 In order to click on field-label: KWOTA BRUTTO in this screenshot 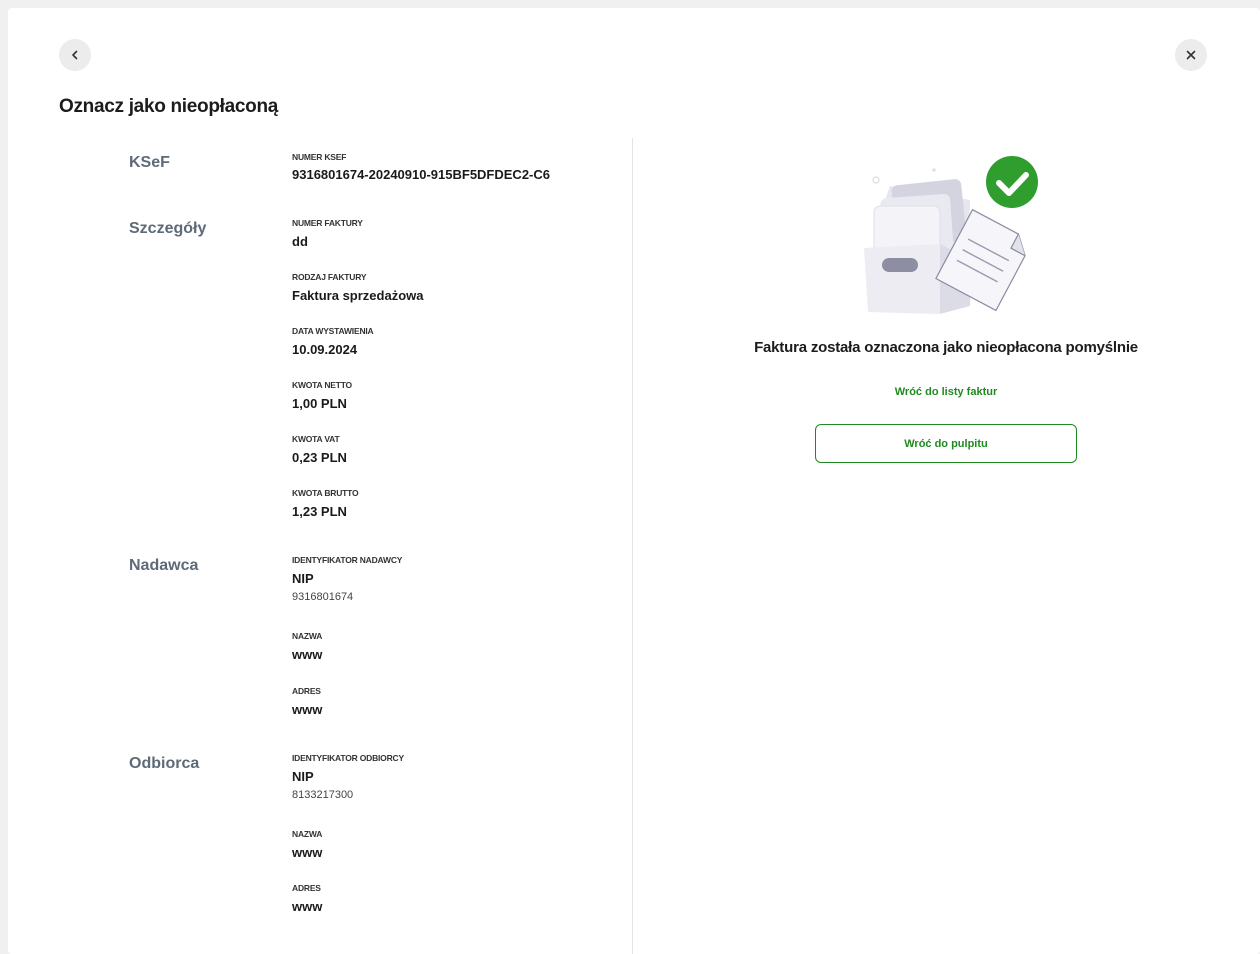, I will do `click(325, 493)`.